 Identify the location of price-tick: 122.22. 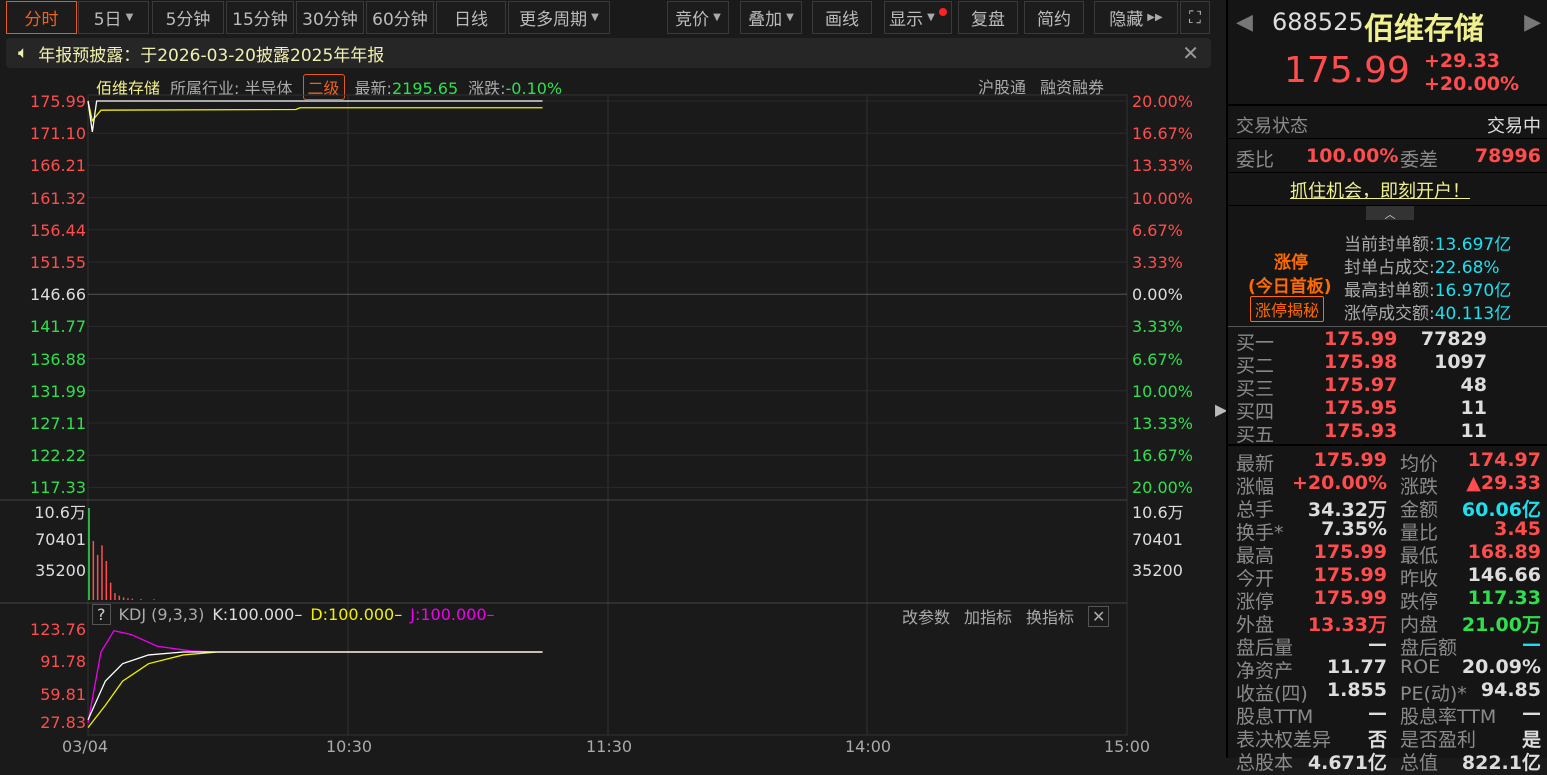
(58, 456).